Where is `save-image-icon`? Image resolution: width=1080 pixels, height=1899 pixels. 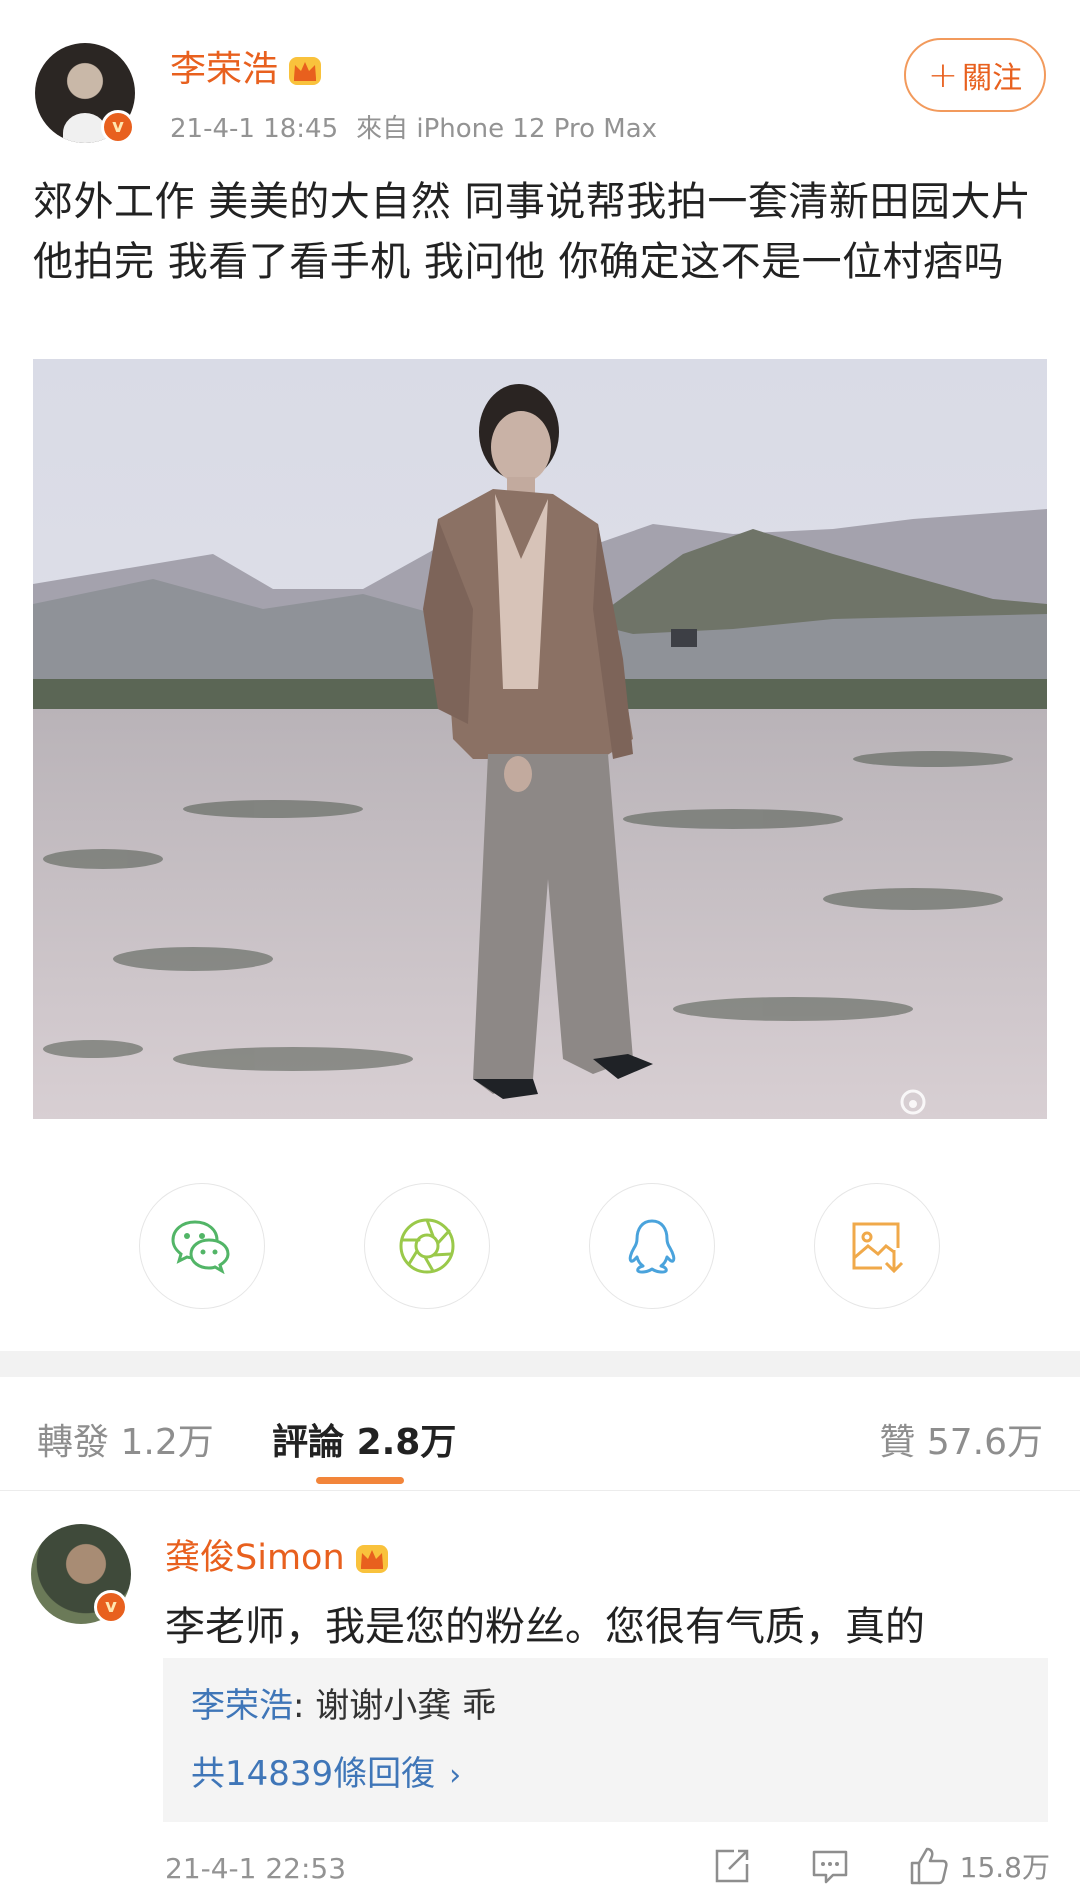
save-image-icon is located at coordinates (878, 1248).